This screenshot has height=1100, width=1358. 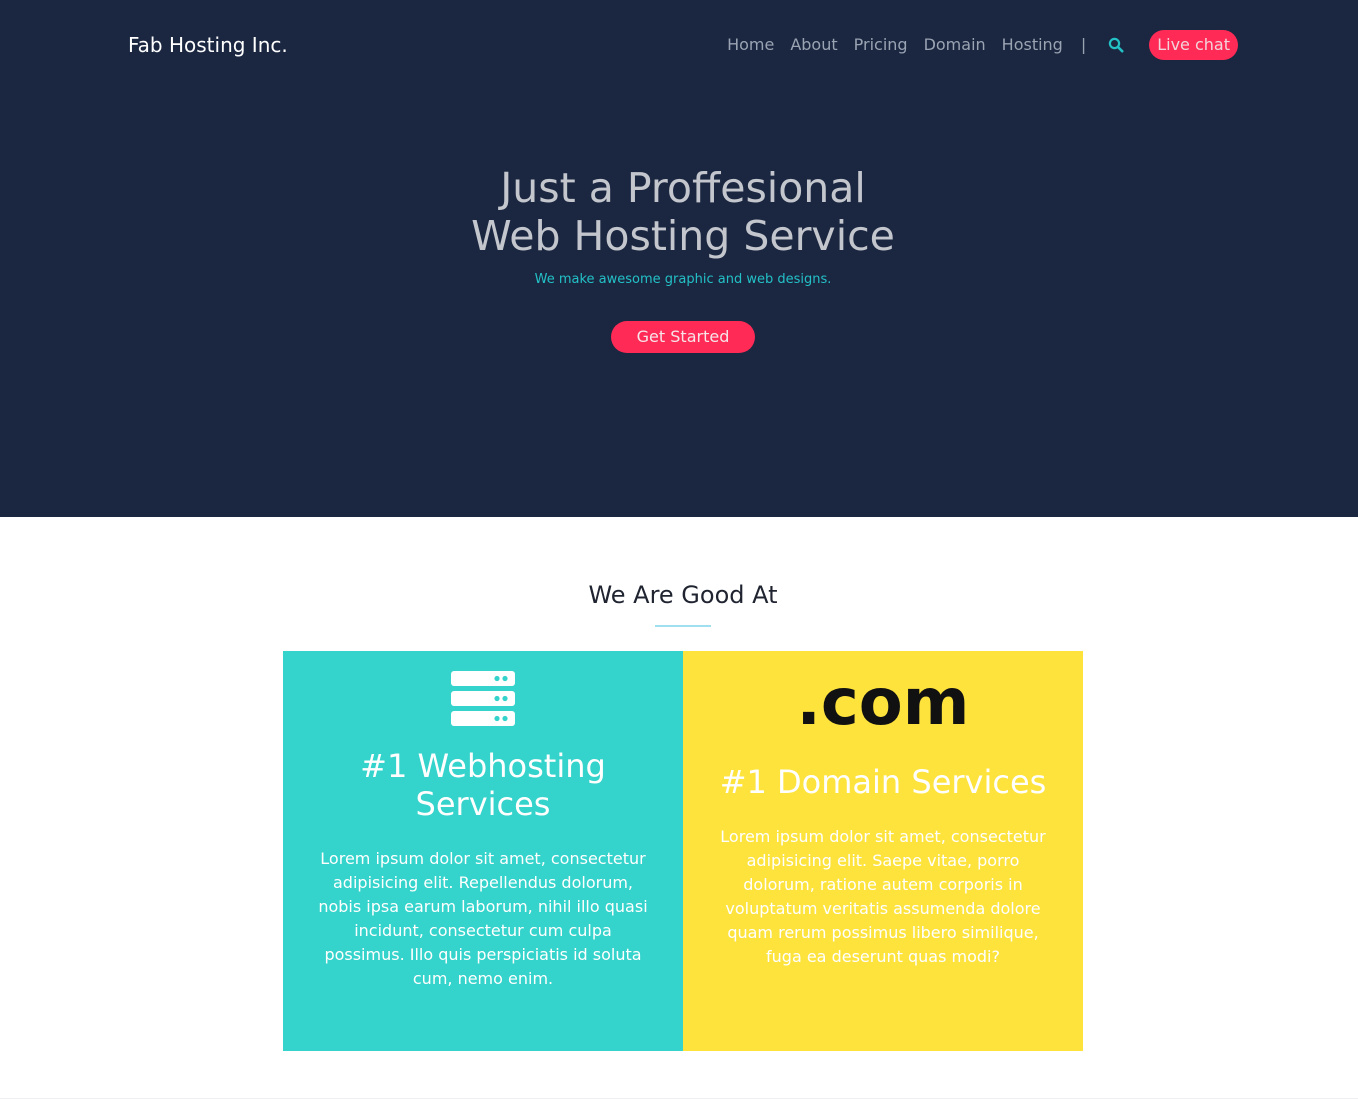 What do you see at coordinates (683, 188) in the screenshot?
I see `hero-title-line-1: Just a Proffesional` at bounding box center [683, 188].